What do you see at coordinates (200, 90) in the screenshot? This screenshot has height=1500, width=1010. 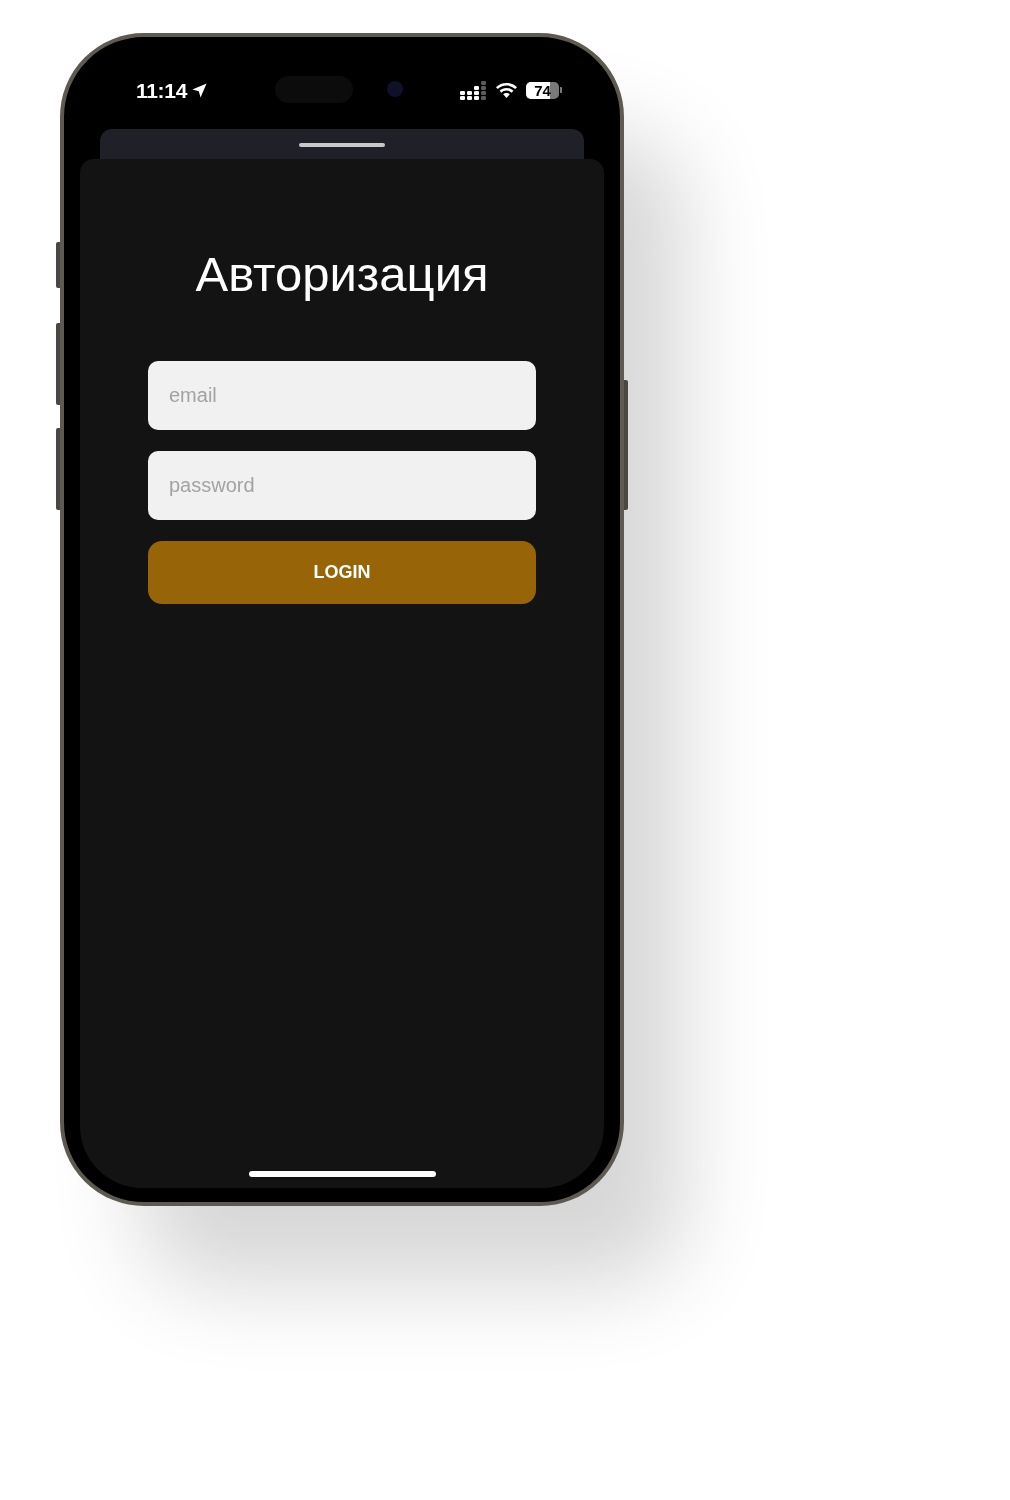 I see `location-arrow-icon` at bounding box center [200, 90].